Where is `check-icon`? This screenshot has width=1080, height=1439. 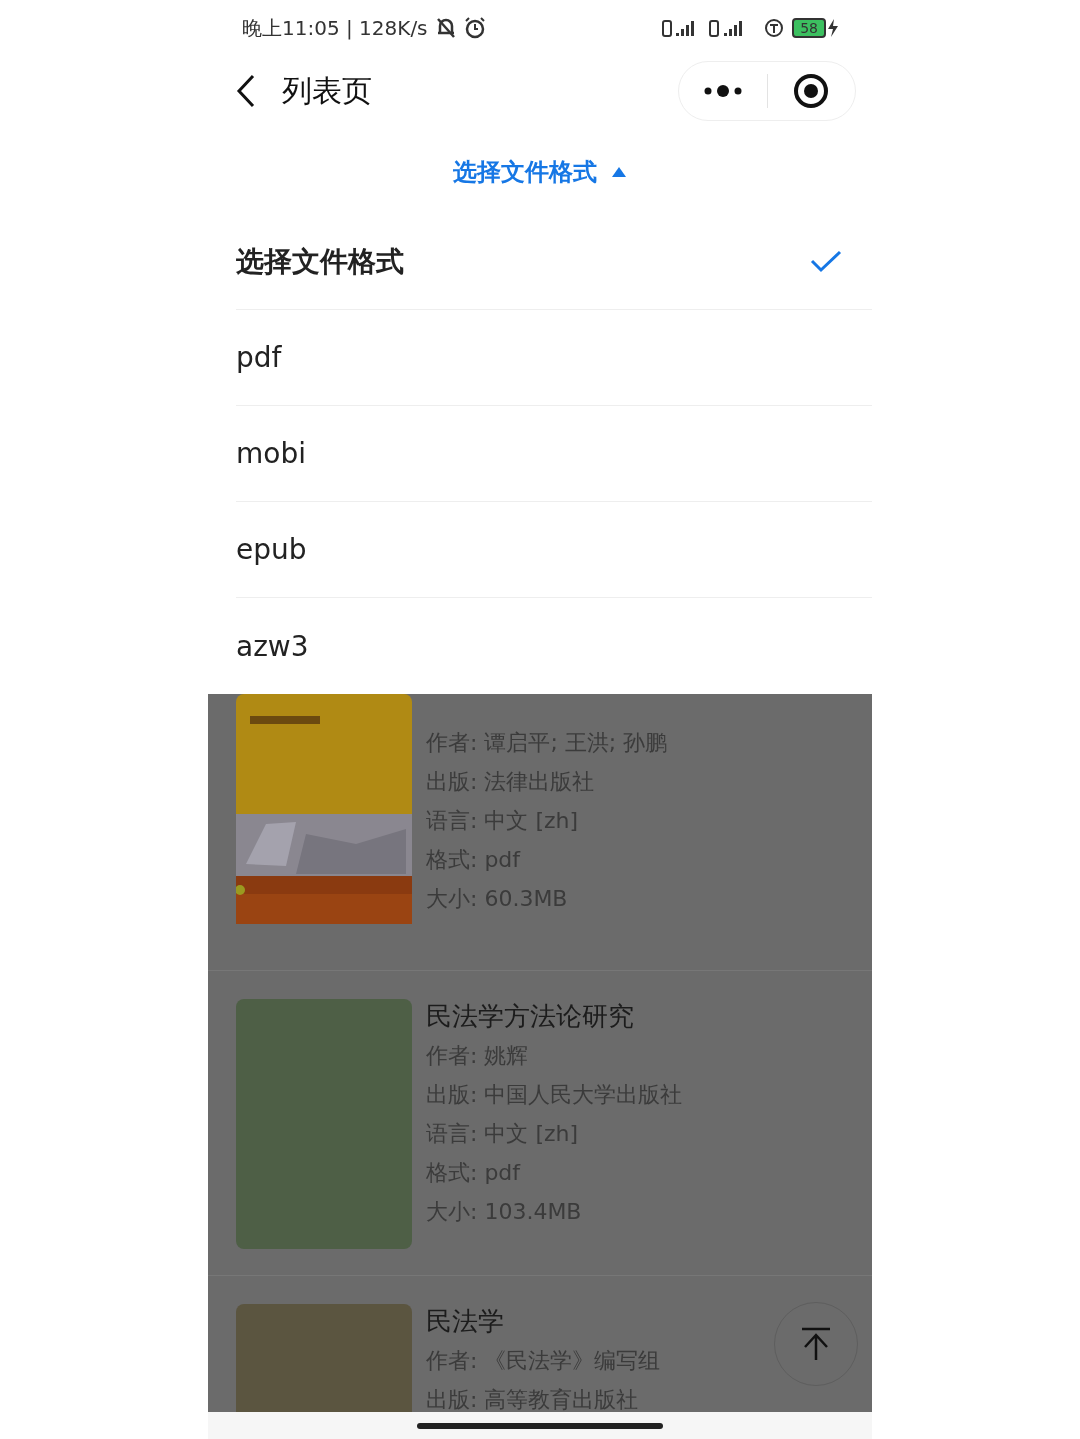
check-icon is located at coordinates (826, 261).